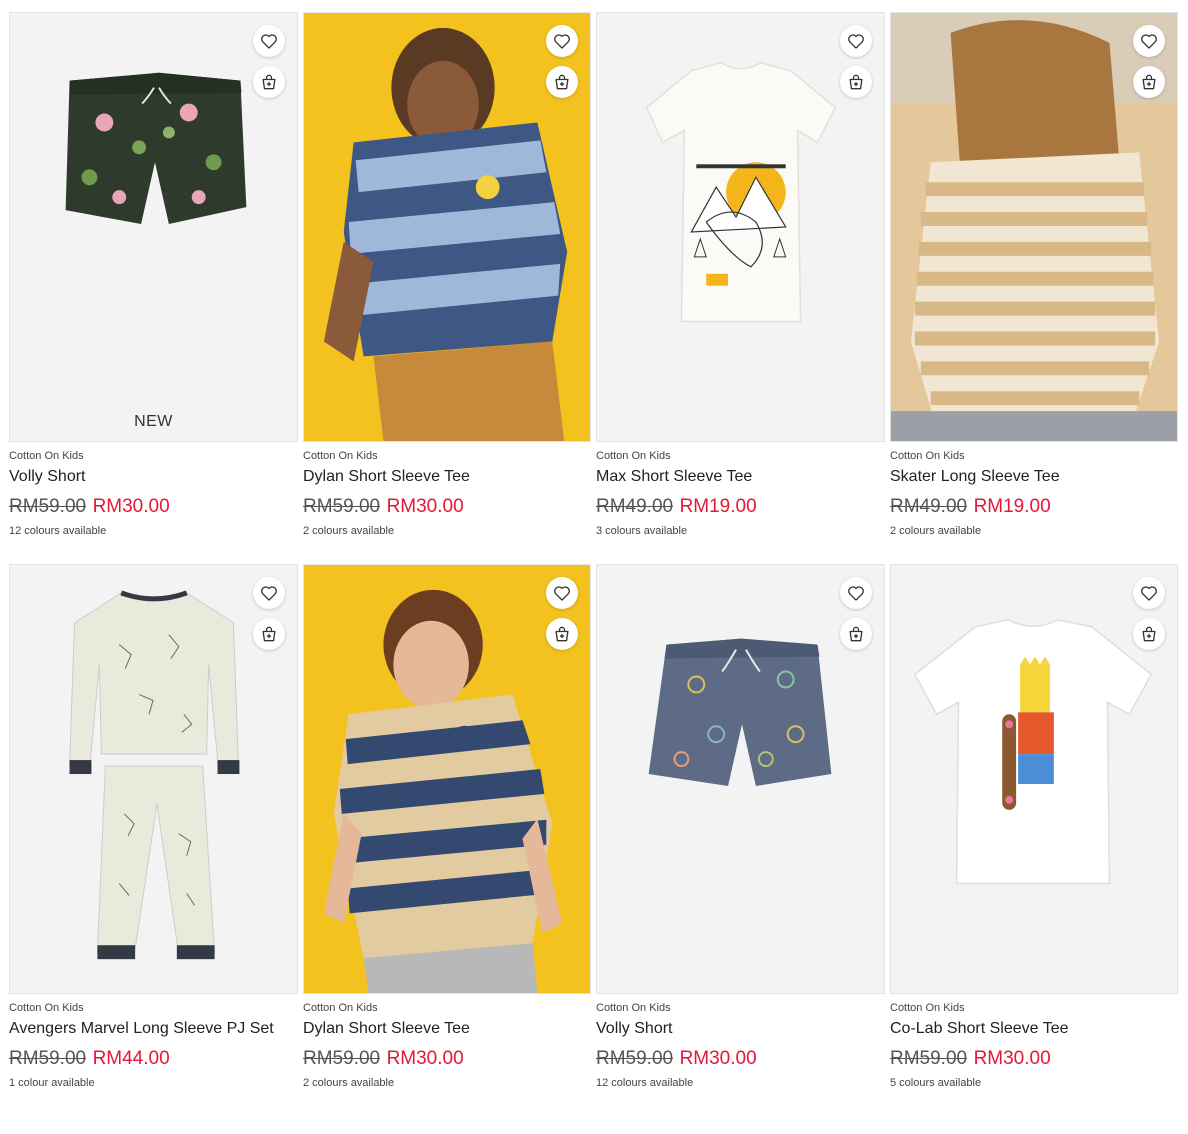  Describe the element at coordinates (1034, 477) in the screenshot. I see `product-name: Skater Long Sleeve Tee` at that location.